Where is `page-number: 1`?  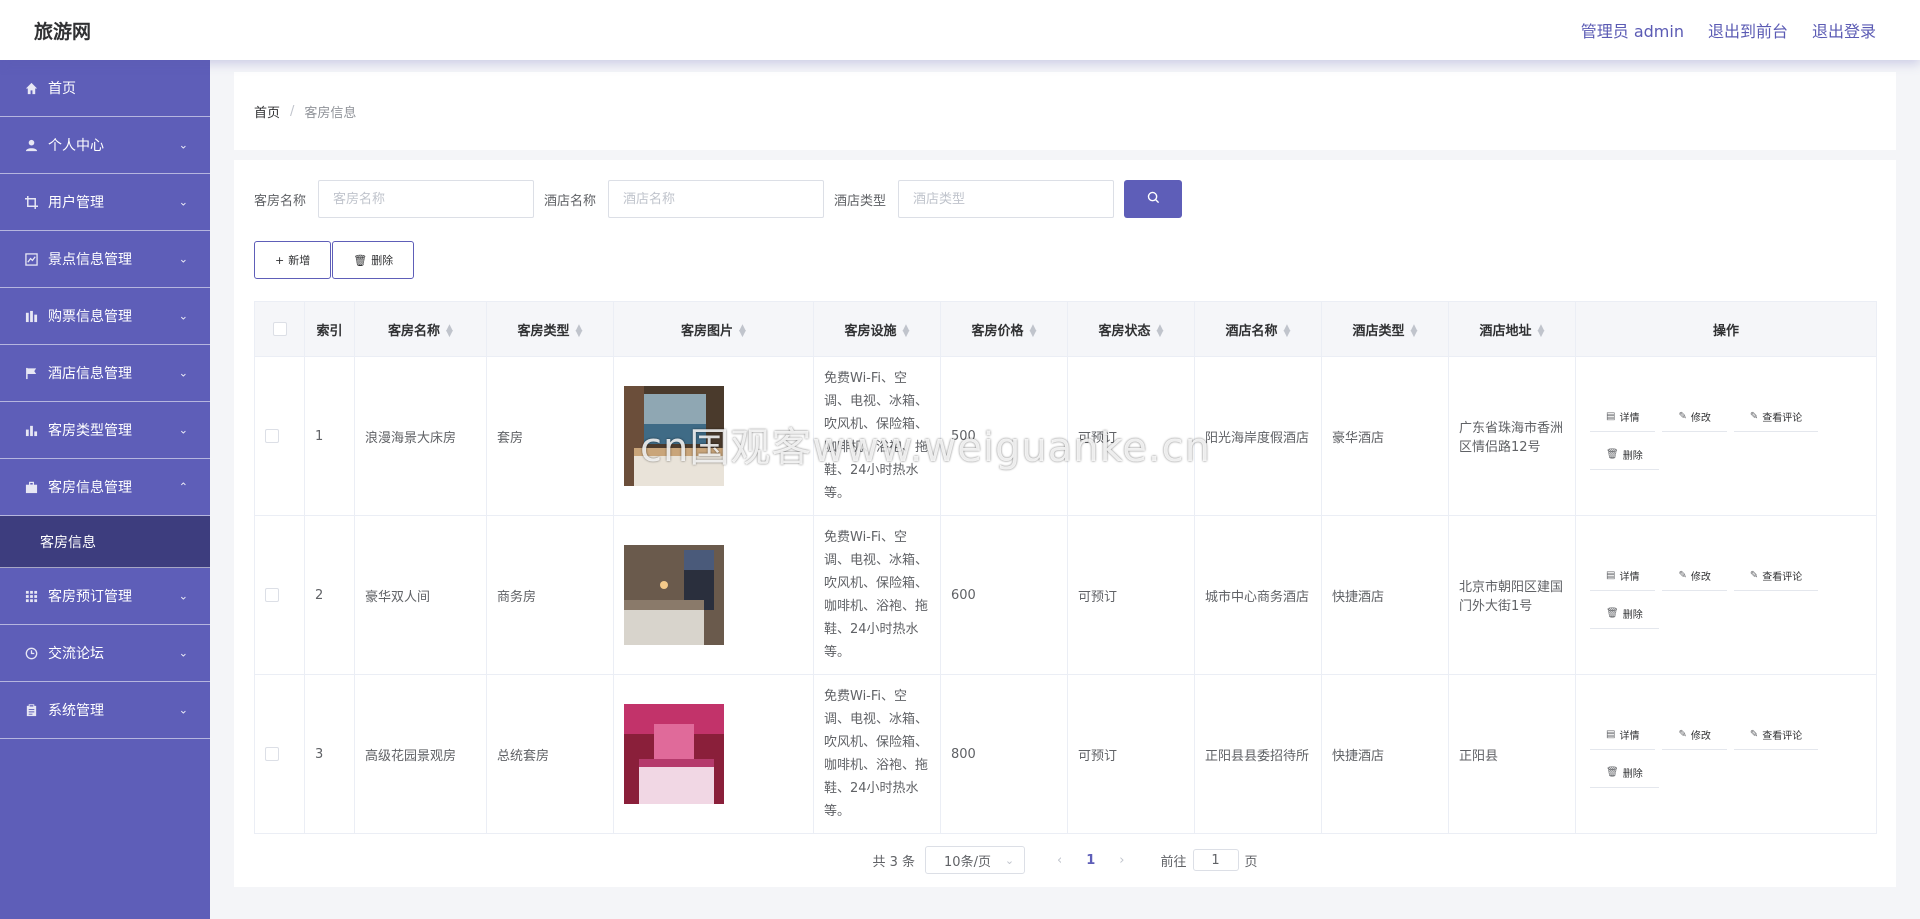
page-number: 1 is located at coordinates (1090, 860).